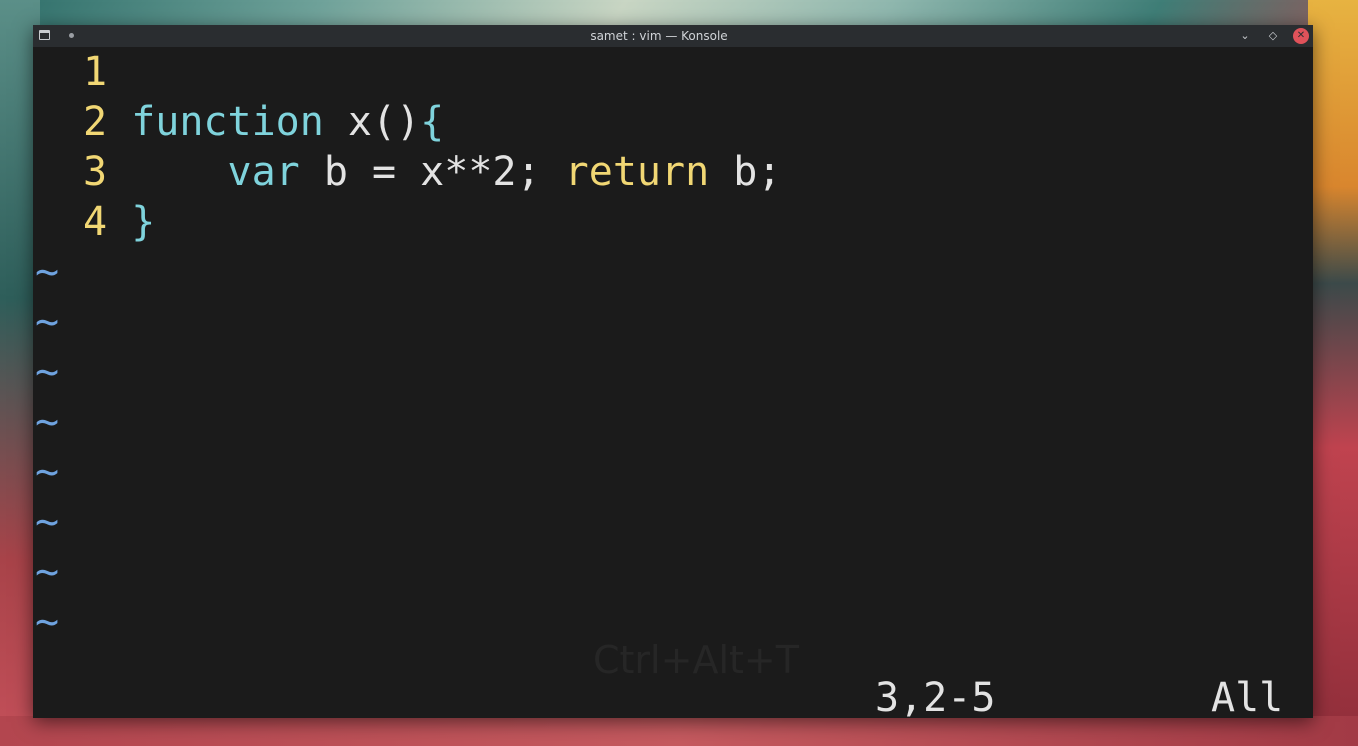 This screenshot has height=746, width=1358. I want to click on line-number: 1, so click(95, 72).